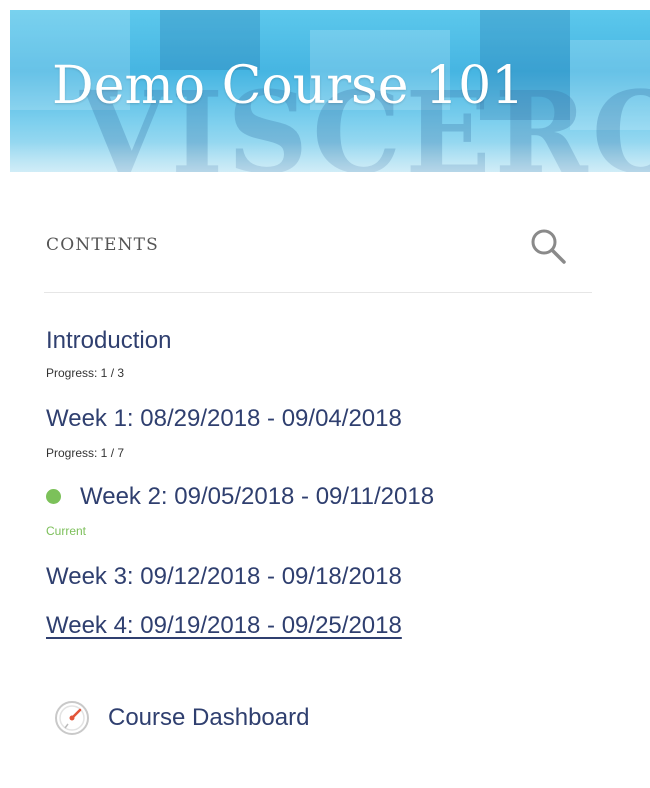  I want to click on course-dashboard-link: Course Dashboard, so click(214, 718).